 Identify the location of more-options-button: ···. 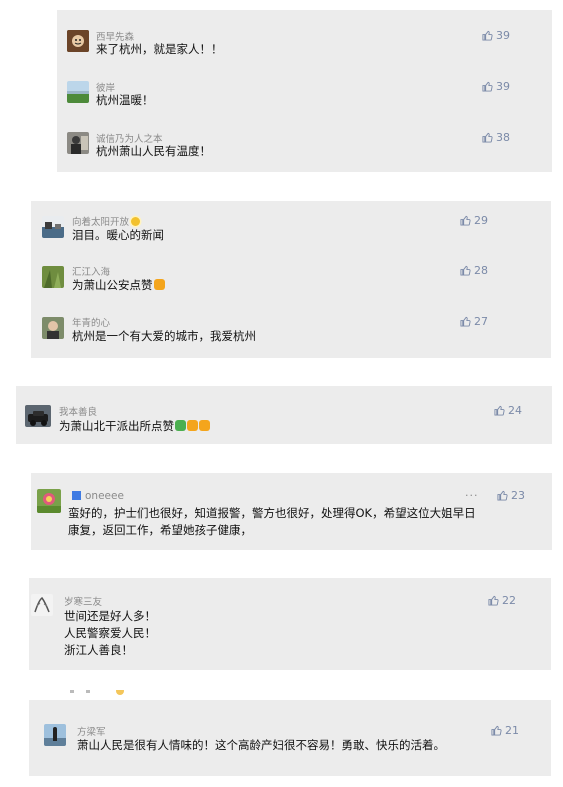
(472, 495).